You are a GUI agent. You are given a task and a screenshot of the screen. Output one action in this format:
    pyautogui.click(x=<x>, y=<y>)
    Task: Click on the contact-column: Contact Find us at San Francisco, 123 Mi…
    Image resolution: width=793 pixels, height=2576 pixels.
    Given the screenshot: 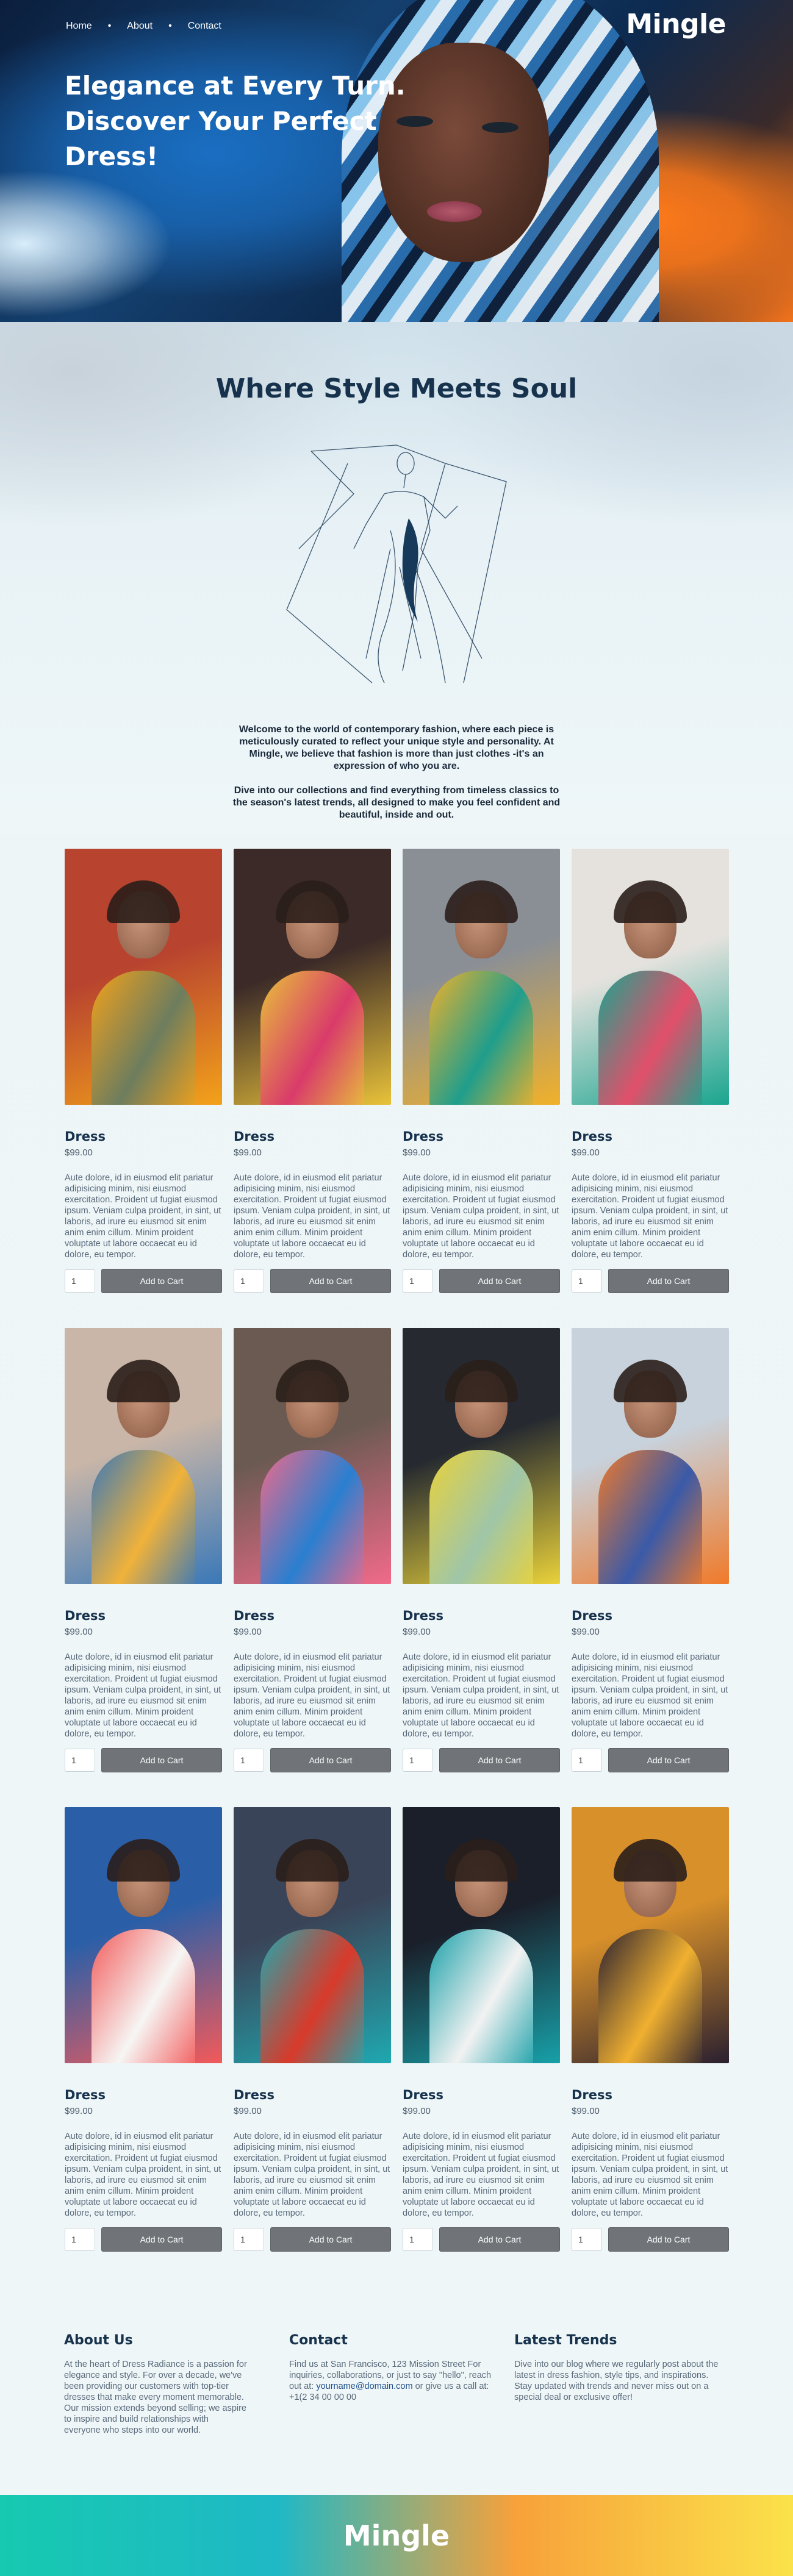 What is the action you would take?
    pyautogui.click(x=393, y=2368)
    